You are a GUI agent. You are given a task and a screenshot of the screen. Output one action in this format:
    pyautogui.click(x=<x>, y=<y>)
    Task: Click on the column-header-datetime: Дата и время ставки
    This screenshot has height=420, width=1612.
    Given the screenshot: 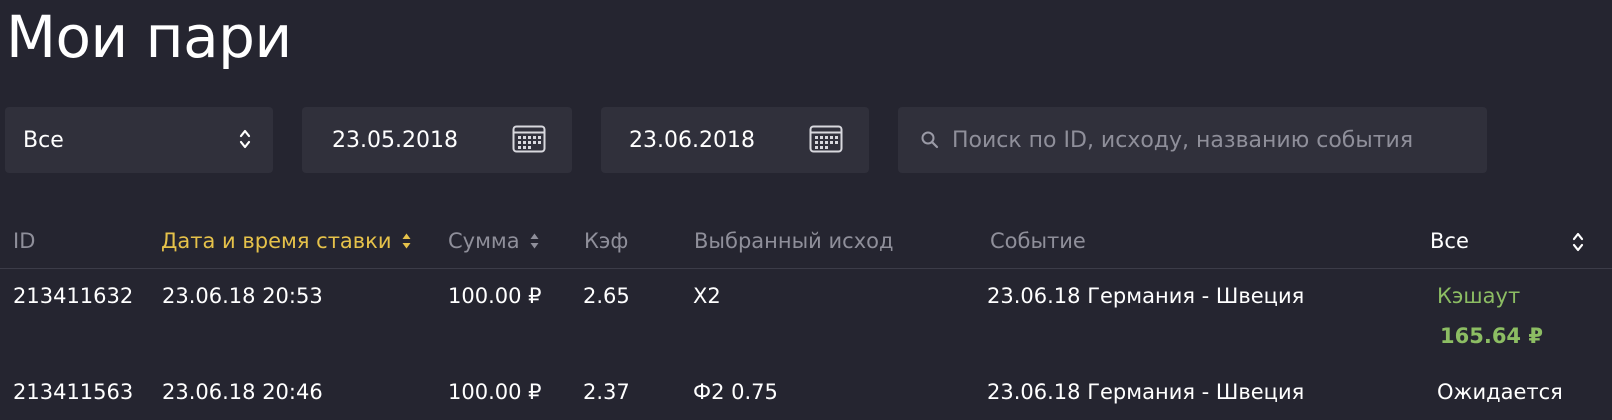 What is the action you would take?
    pyautogui.click(x=286, y=241)
    